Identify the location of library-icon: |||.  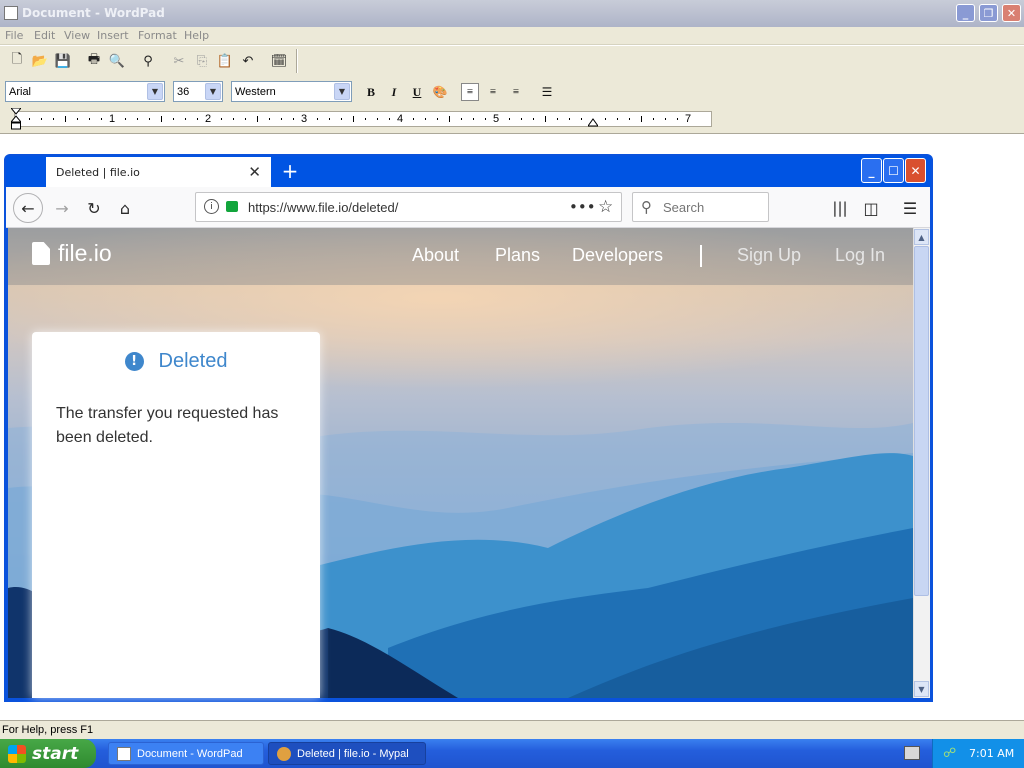
(840, 208).